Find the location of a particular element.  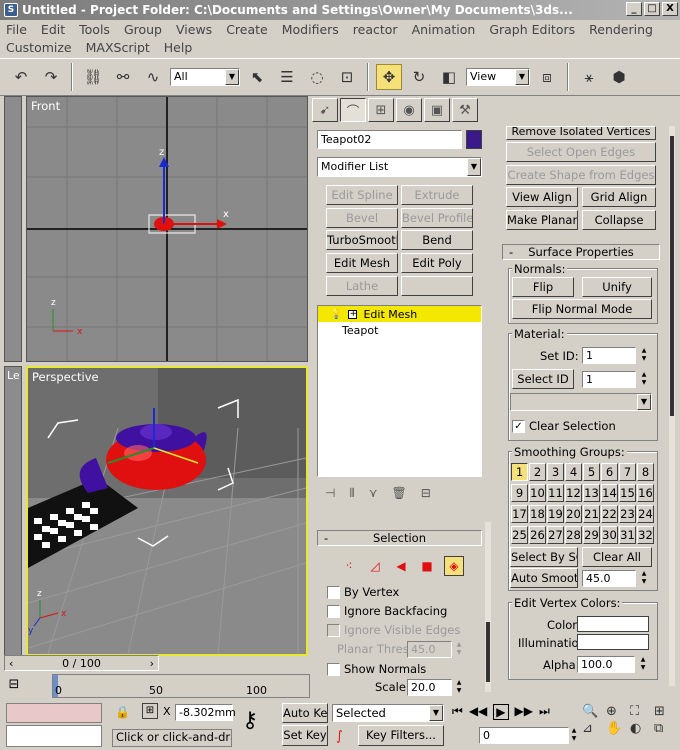

smoothing-group-1: 1 is located at coordinates (519, 472).